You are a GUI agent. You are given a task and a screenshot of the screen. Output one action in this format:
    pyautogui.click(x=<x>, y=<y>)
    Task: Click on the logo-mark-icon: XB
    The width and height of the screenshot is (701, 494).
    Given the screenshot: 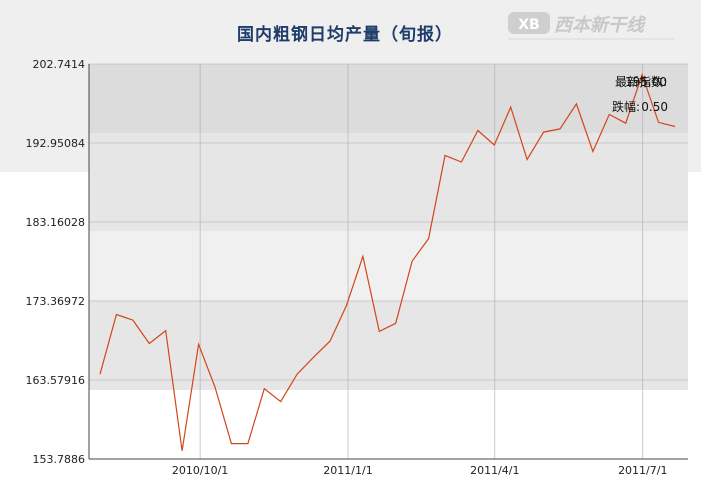 What is the action you would take?
    pyautogui.click(x=529, y=23)
    